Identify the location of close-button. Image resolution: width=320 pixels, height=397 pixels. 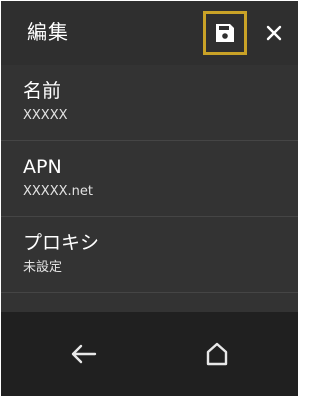
(274, 33).